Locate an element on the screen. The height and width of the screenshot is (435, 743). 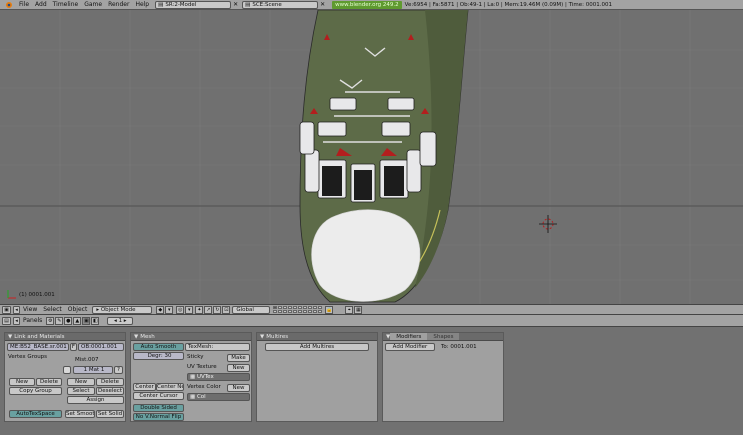
scene-icon: ▤ is located at coordinates (248, 4).